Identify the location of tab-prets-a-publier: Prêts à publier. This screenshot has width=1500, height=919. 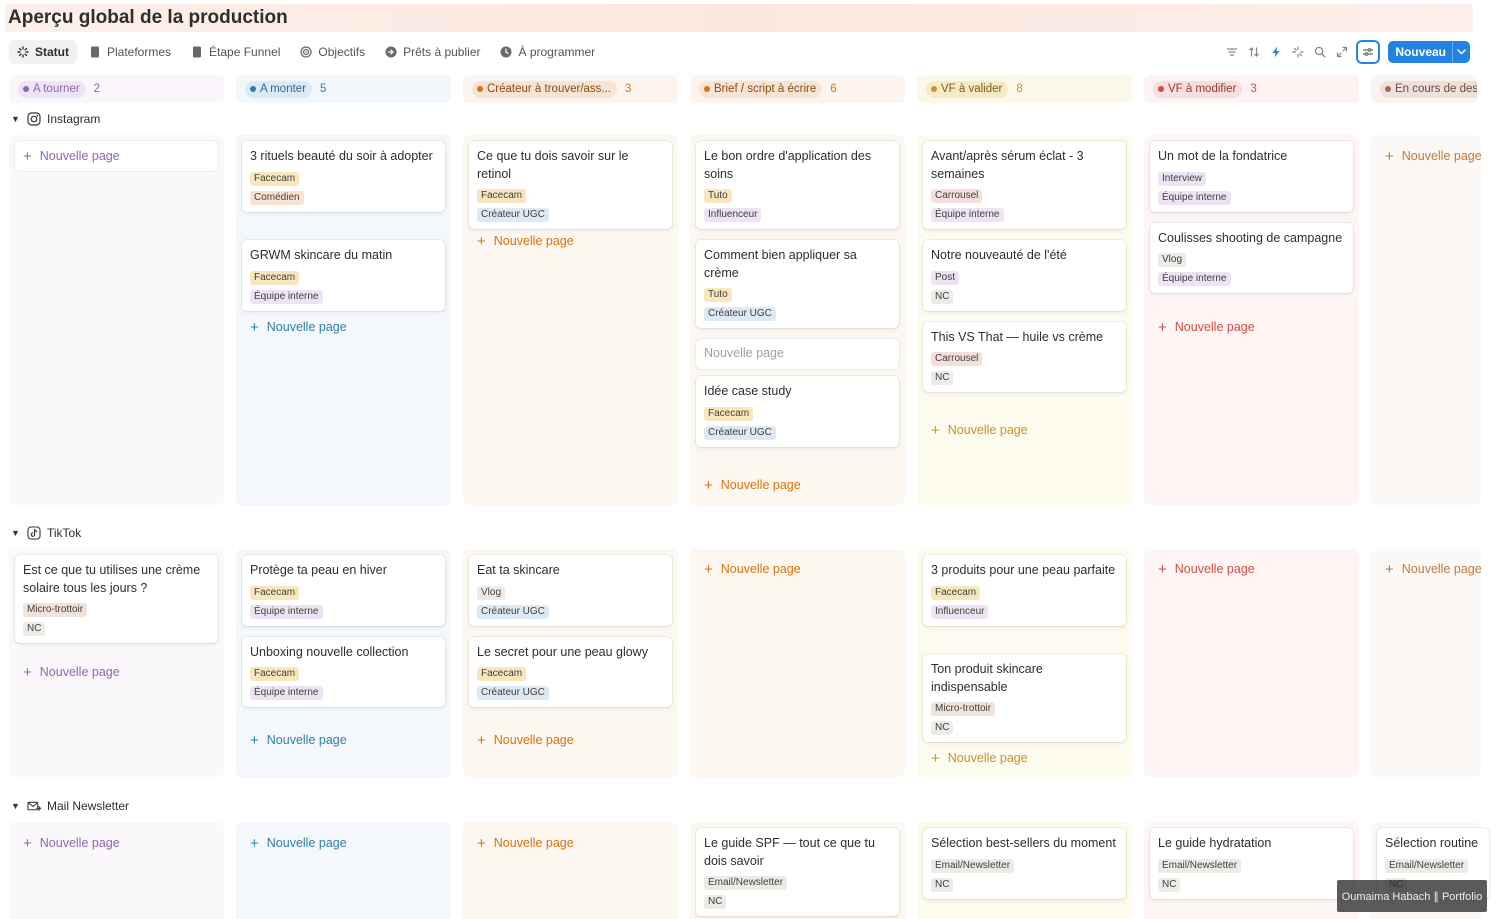
(432, 52).